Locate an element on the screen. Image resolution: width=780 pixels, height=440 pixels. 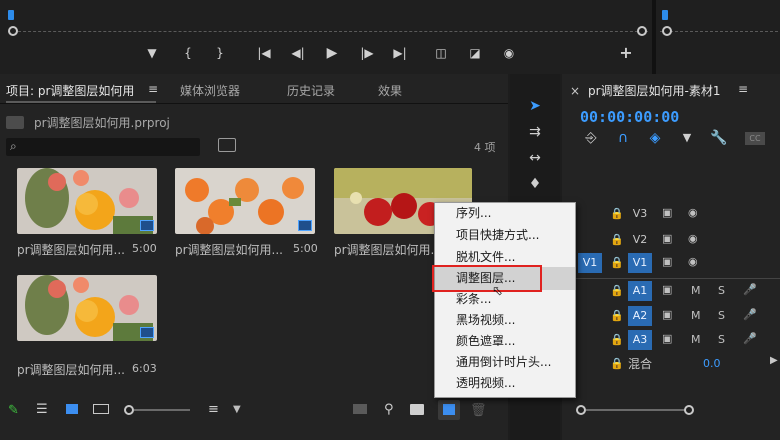
tab-project: 项目: pr调整图层如何用 is located at coordinates (70, 90).